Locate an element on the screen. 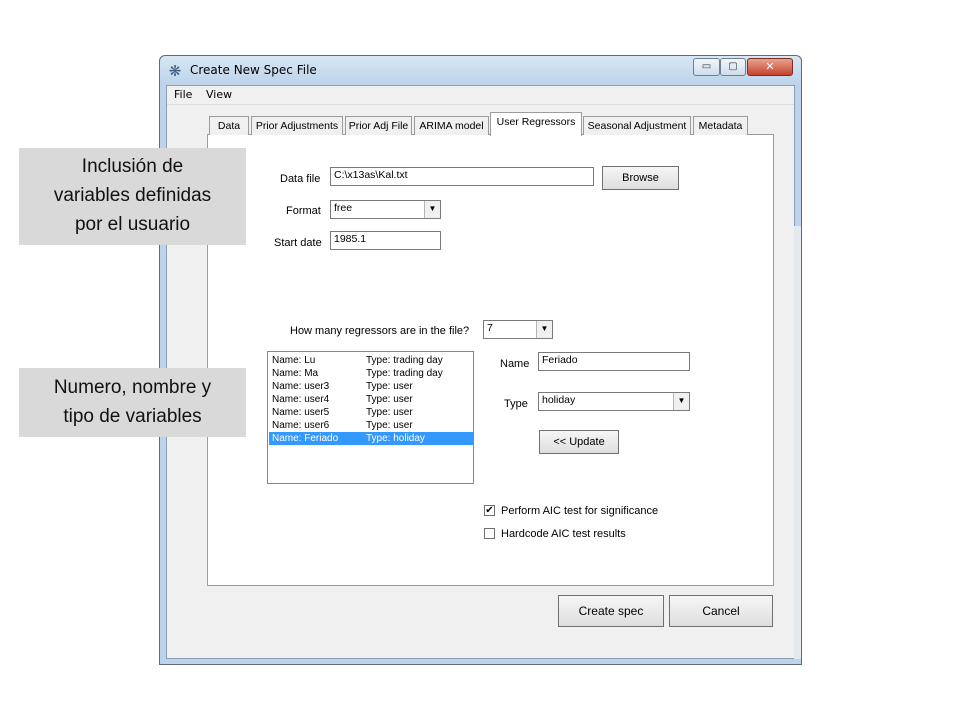 This screenshot has height=720, width=960. regressor-count-value: 7 is located at coordinates (490, 328).